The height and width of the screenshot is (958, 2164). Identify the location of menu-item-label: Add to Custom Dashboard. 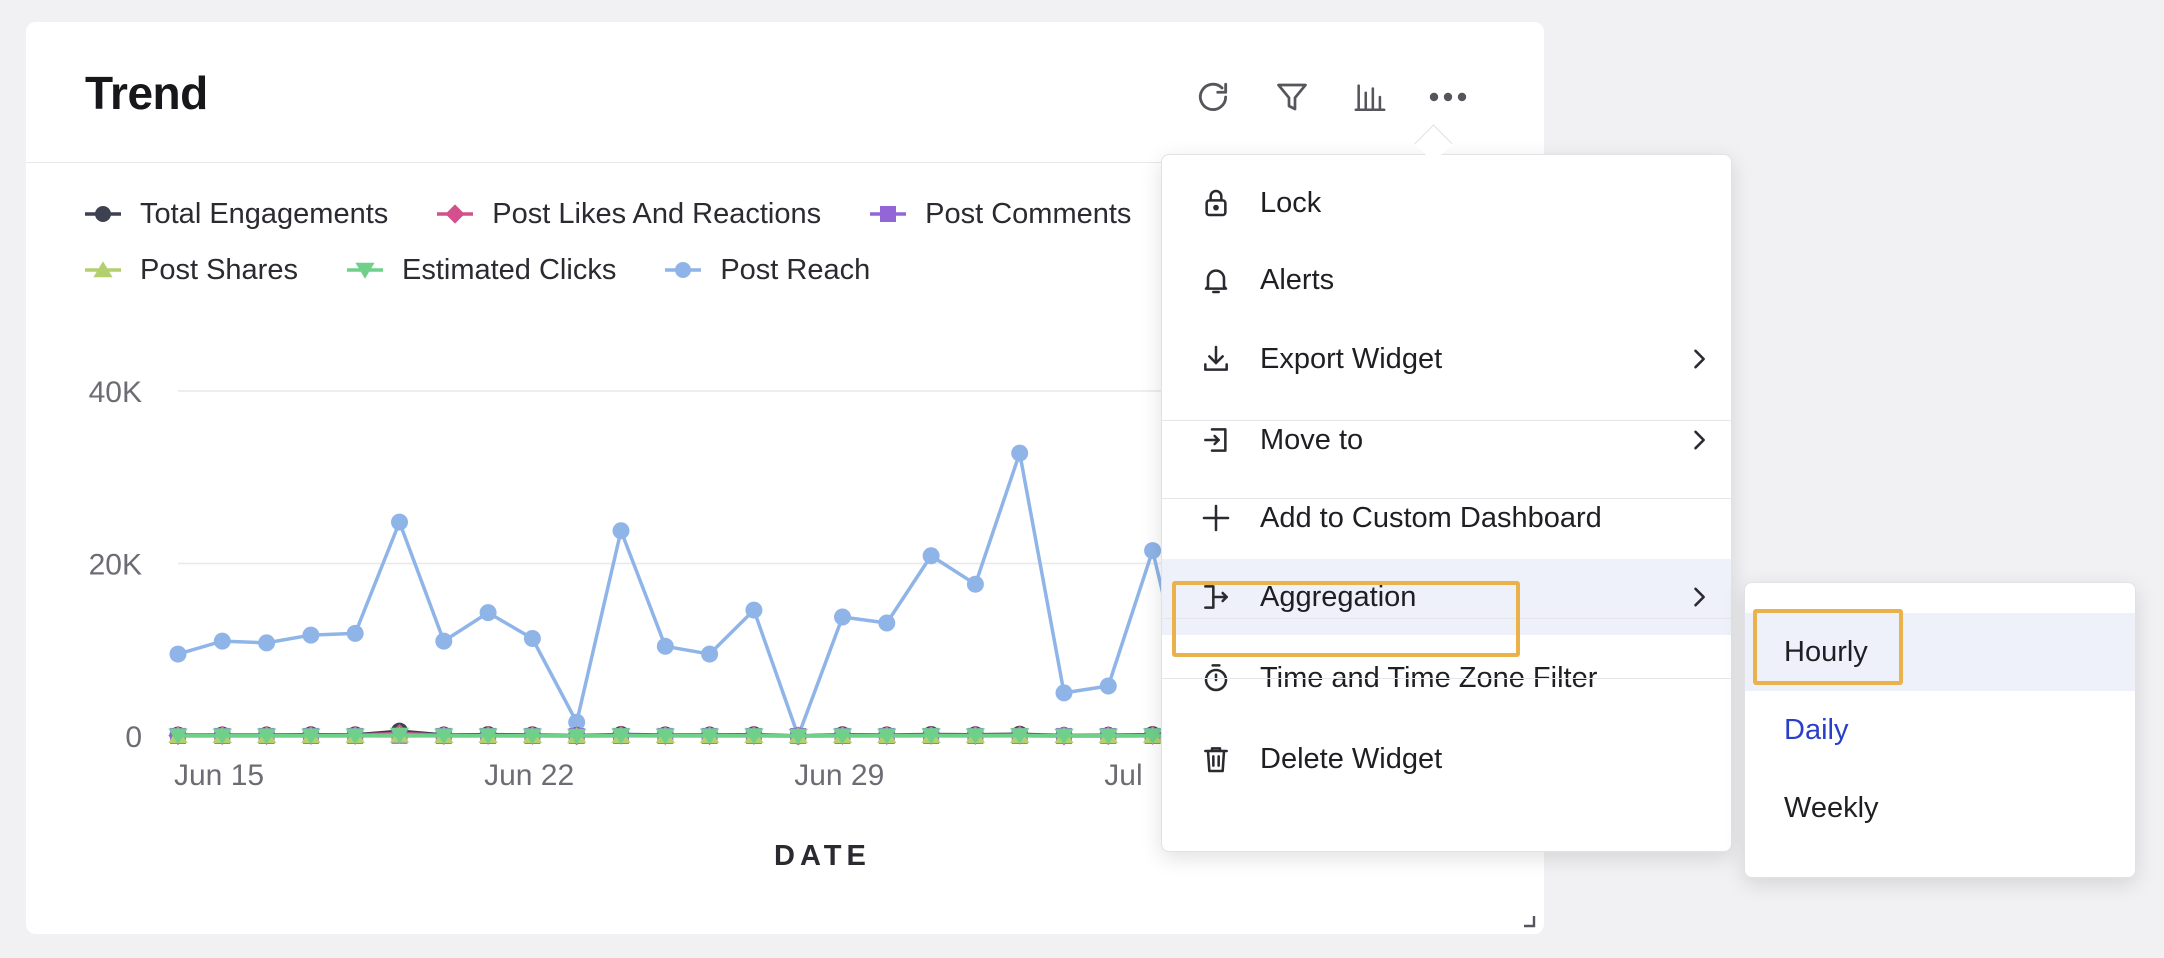
(1431, 517).